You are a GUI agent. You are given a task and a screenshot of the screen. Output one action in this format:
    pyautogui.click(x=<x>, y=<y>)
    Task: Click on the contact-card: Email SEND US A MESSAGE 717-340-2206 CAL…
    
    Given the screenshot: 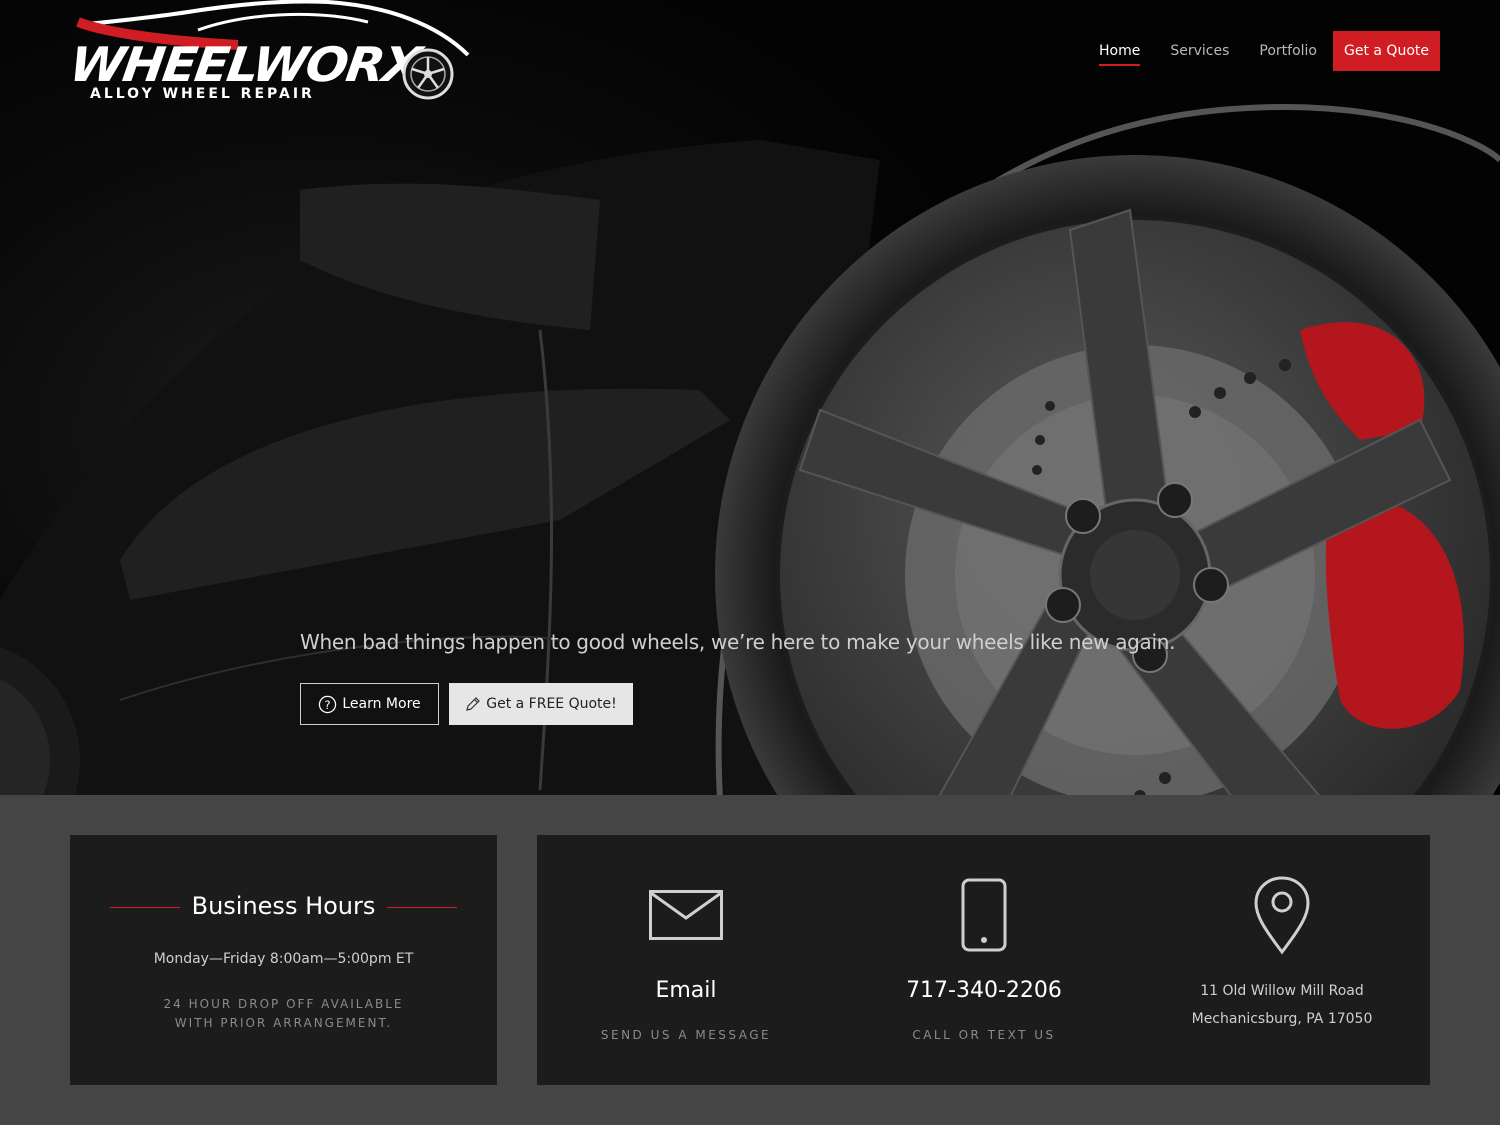 What is the action you would take?
    pyautogui.click(x=983, y=960)
    